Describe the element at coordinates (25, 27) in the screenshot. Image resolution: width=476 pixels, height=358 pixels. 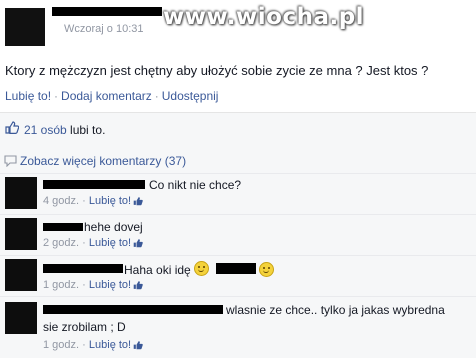
I see `author-avatar` at that location.